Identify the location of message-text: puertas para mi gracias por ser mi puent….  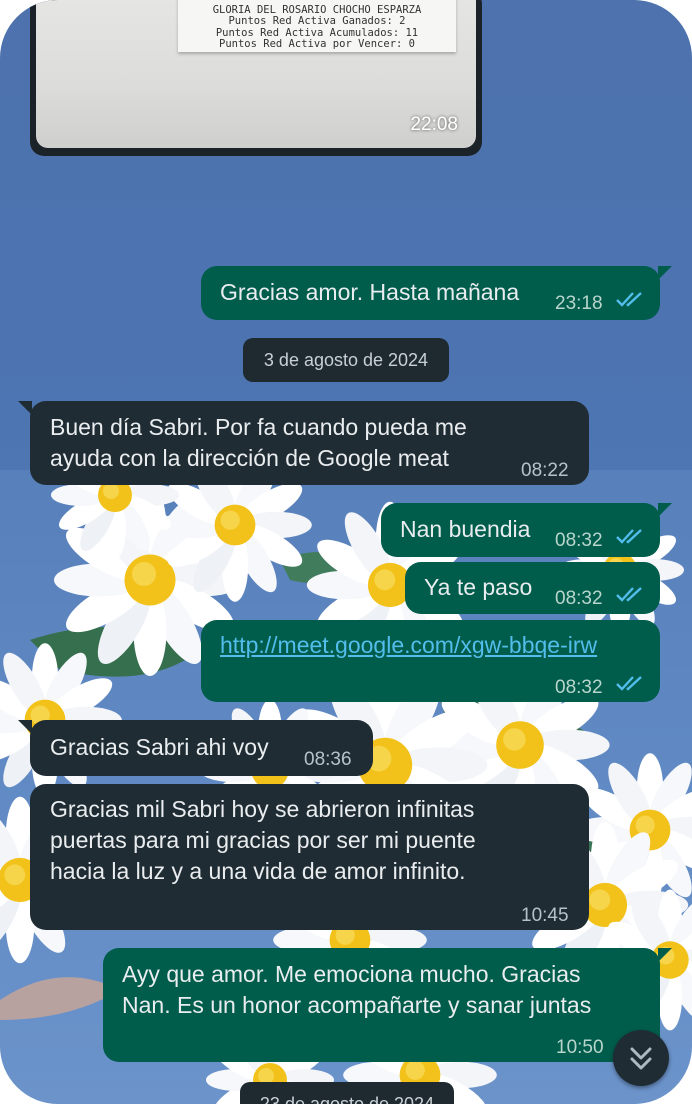
(263, 840).